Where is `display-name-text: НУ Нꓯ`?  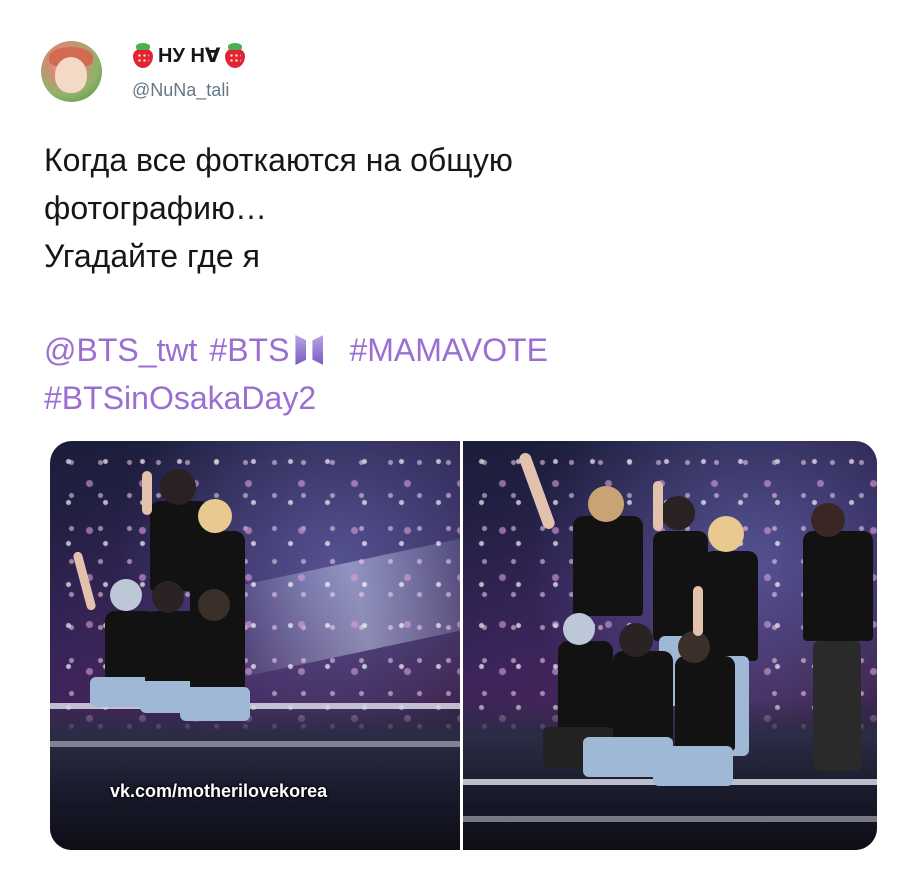
display-name-text: НУ Нꓯ is located at coordinates (189, 55).